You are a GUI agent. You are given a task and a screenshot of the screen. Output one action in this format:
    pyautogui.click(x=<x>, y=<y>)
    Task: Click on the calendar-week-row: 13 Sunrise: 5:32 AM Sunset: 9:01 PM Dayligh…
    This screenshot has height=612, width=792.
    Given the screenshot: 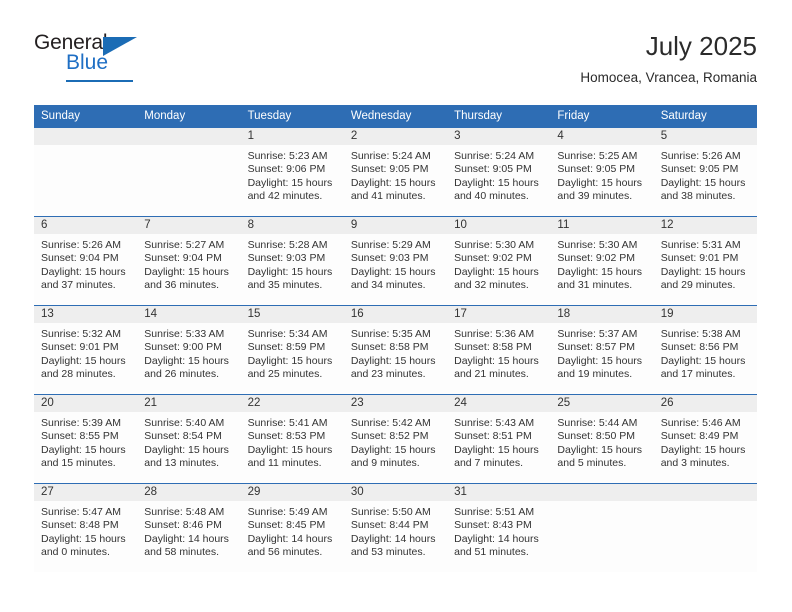 What is the action you would take?
    pyautogui.click(x=395, y=350)
    